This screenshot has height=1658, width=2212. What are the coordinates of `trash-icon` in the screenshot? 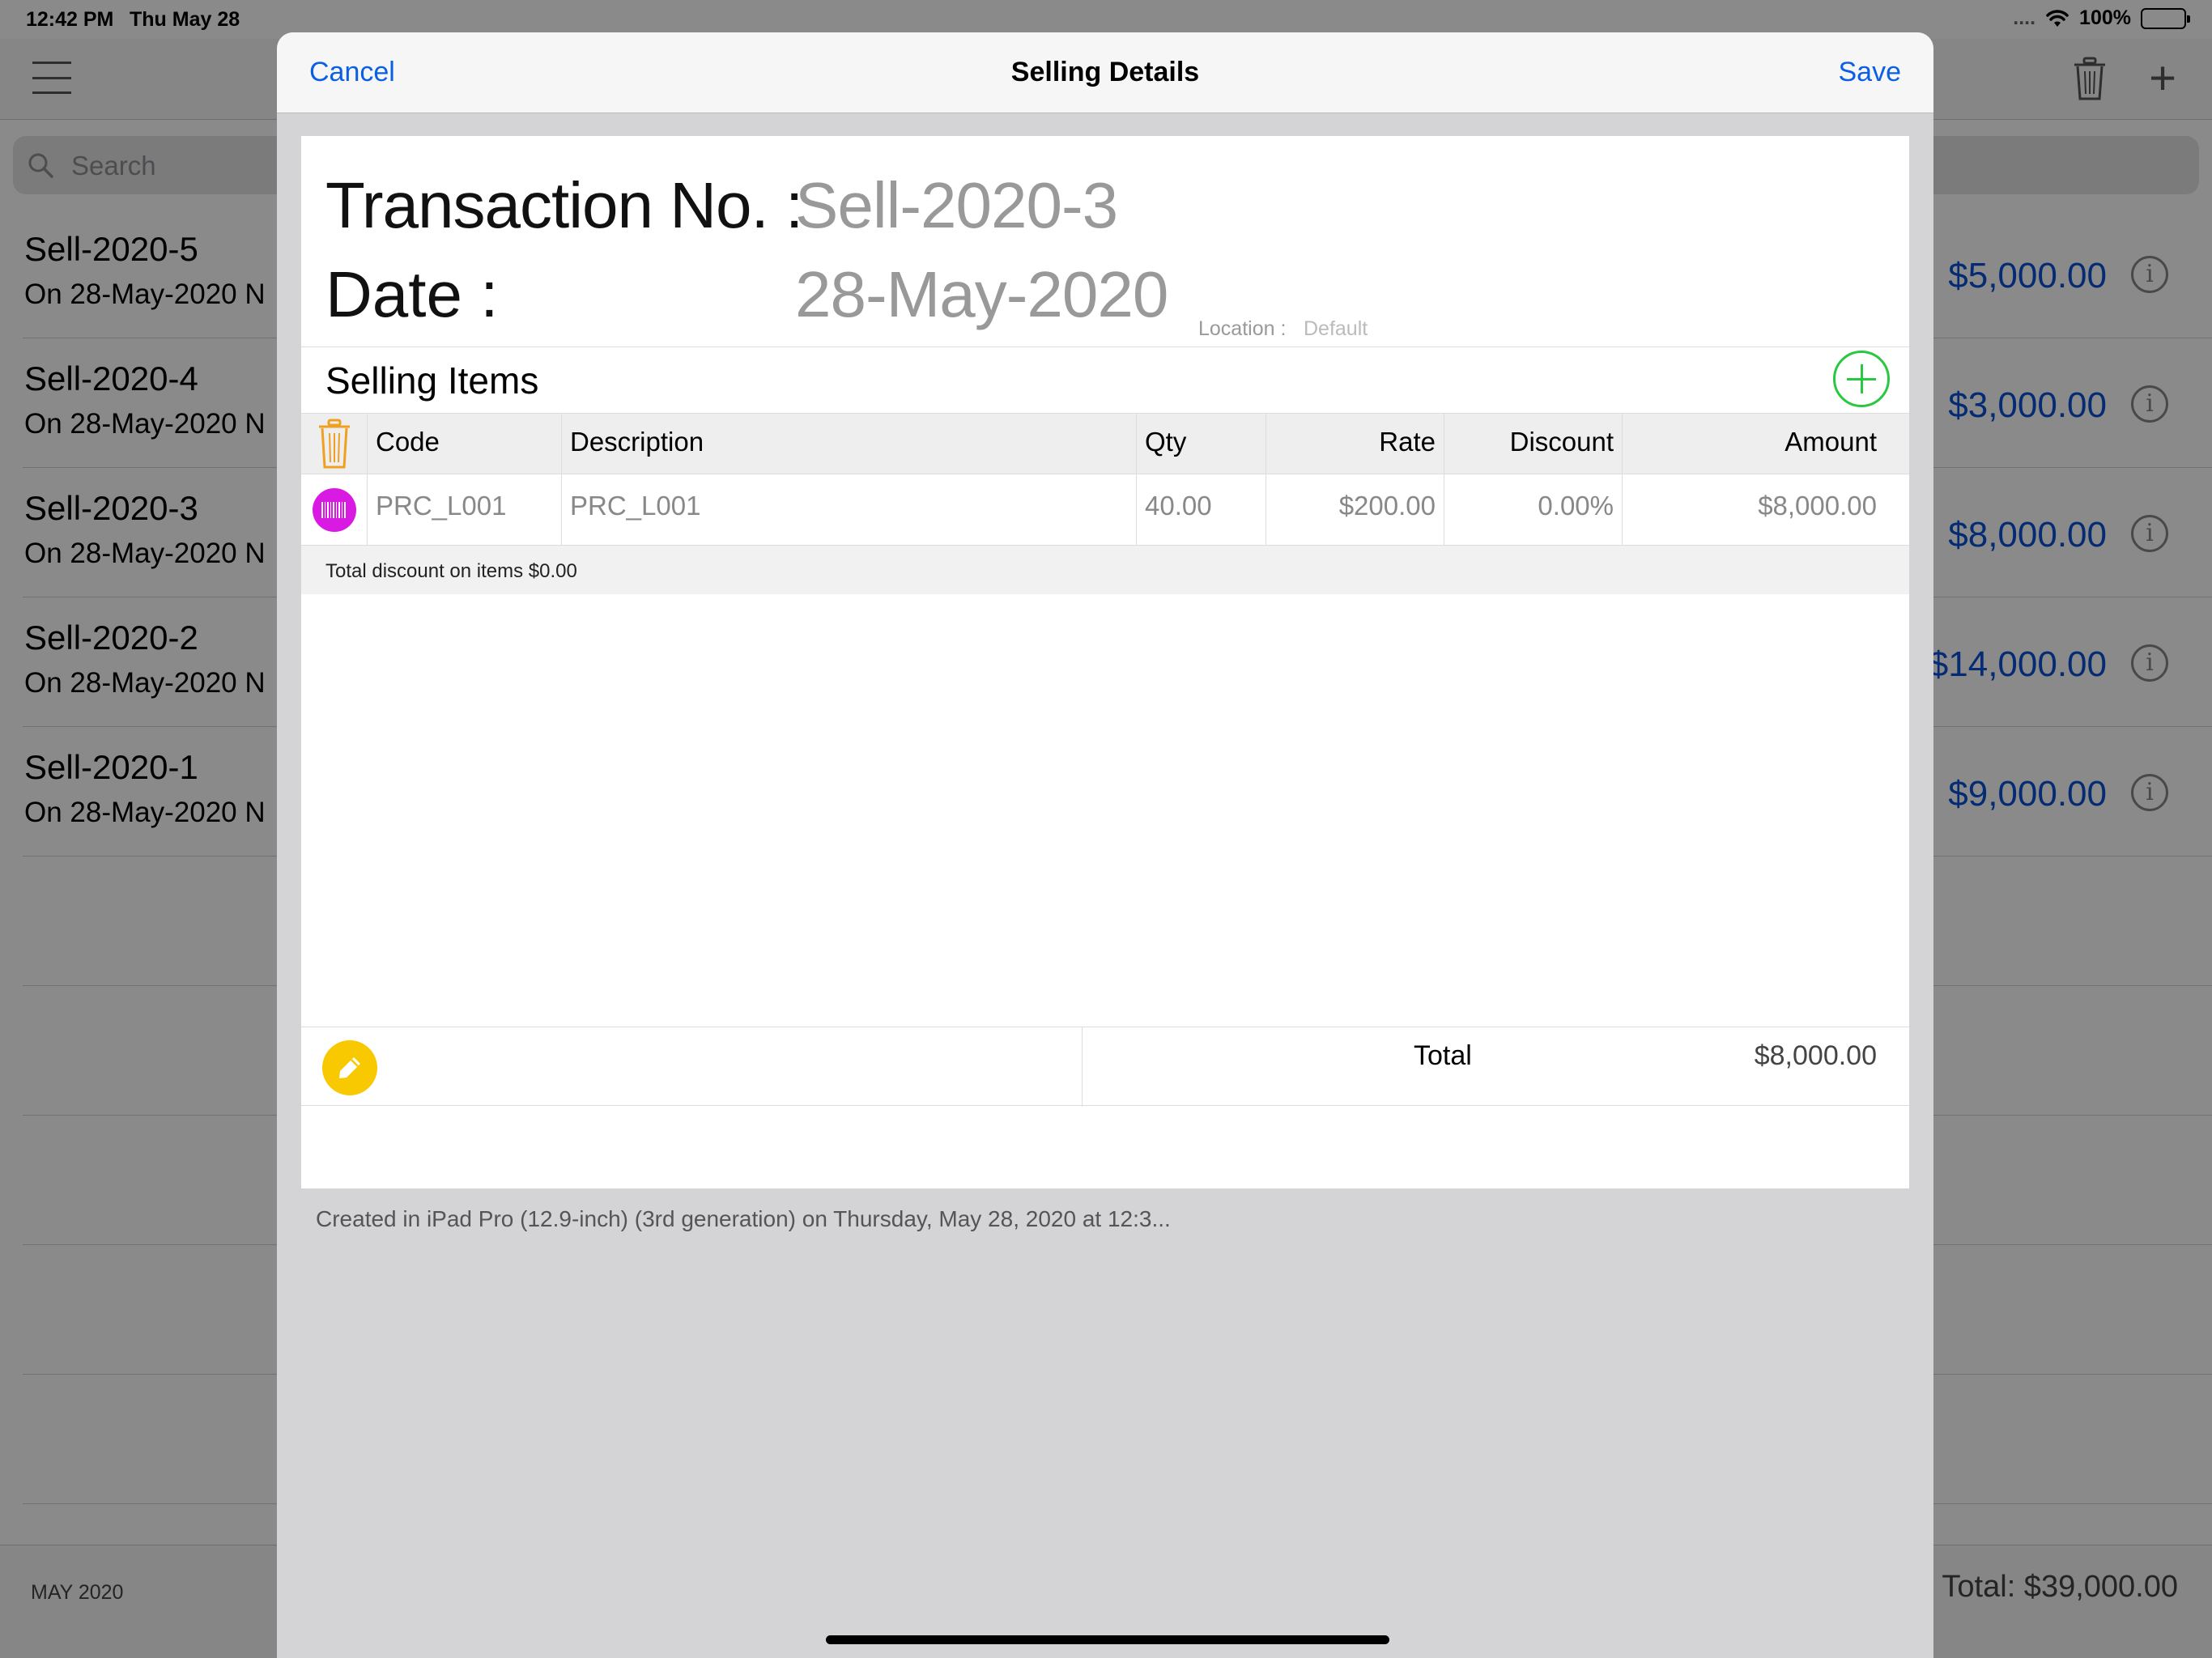 It's located at (334, 444).